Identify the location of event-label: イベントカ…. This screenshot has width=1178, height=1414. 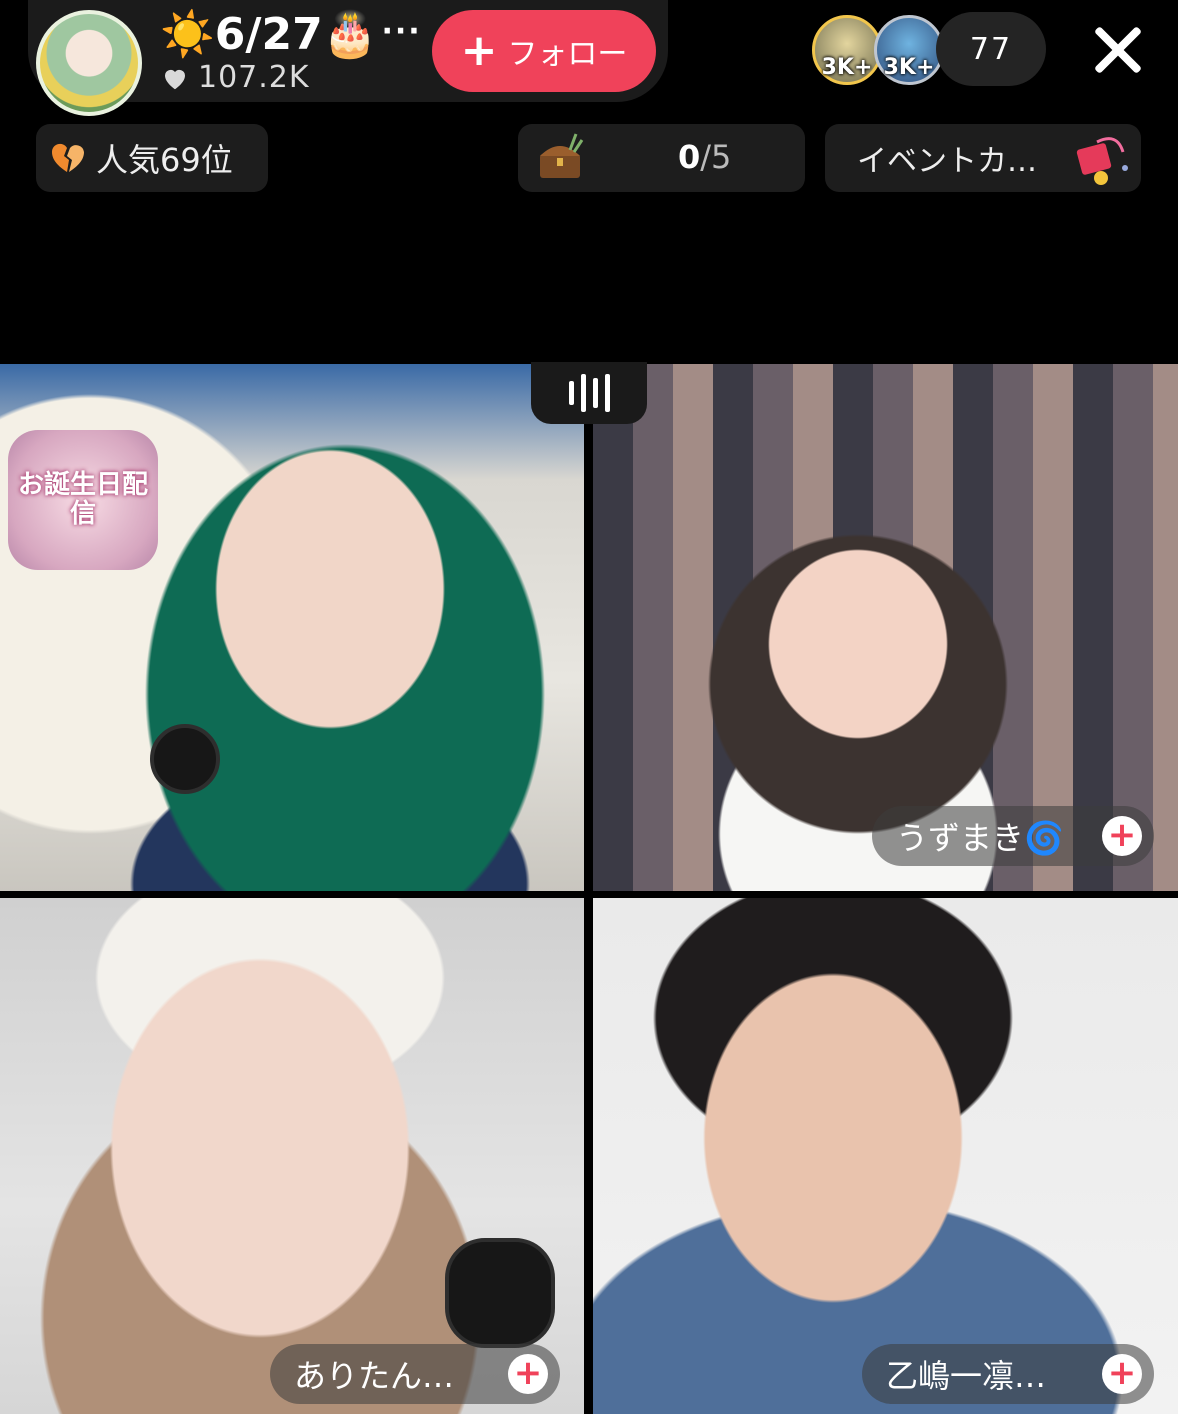
(947, 161).